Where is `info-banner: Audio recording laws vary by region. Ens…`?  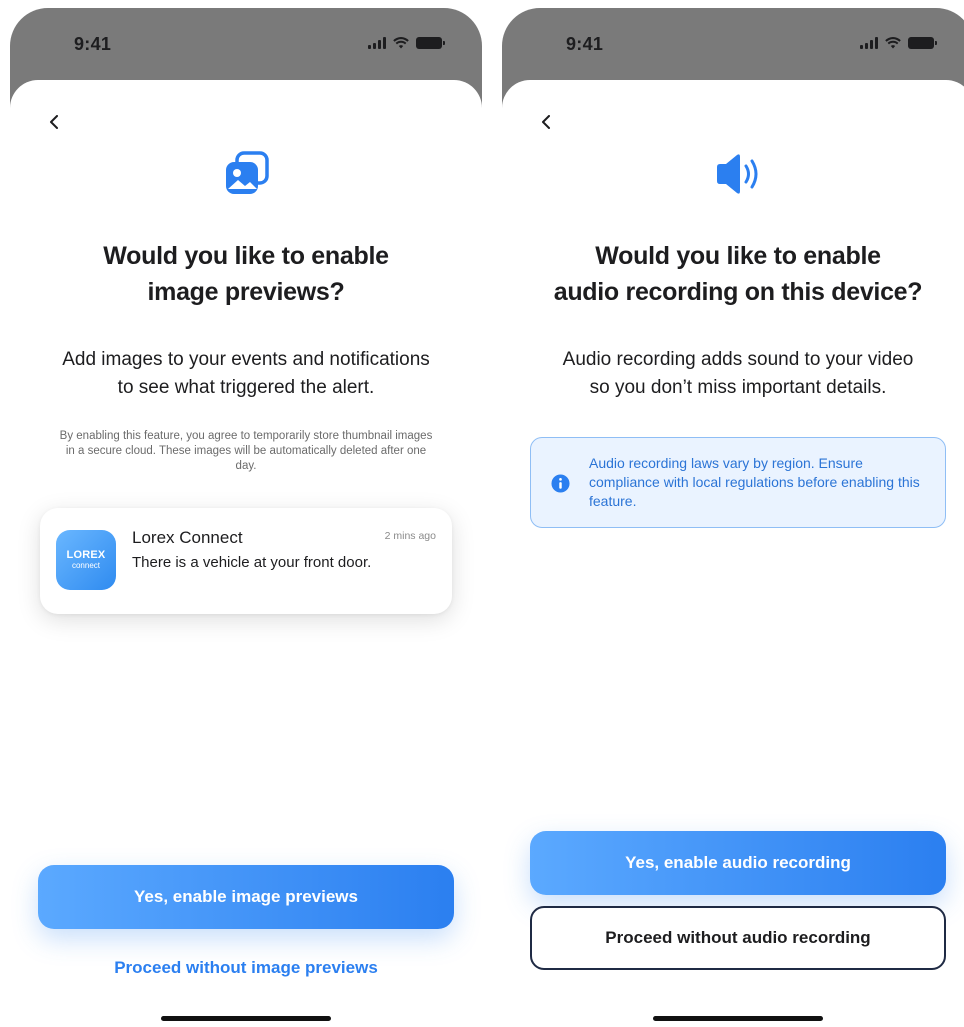
info-banner: Audio recording laws vary by region. Ens… is located at coordinates (738, 482).